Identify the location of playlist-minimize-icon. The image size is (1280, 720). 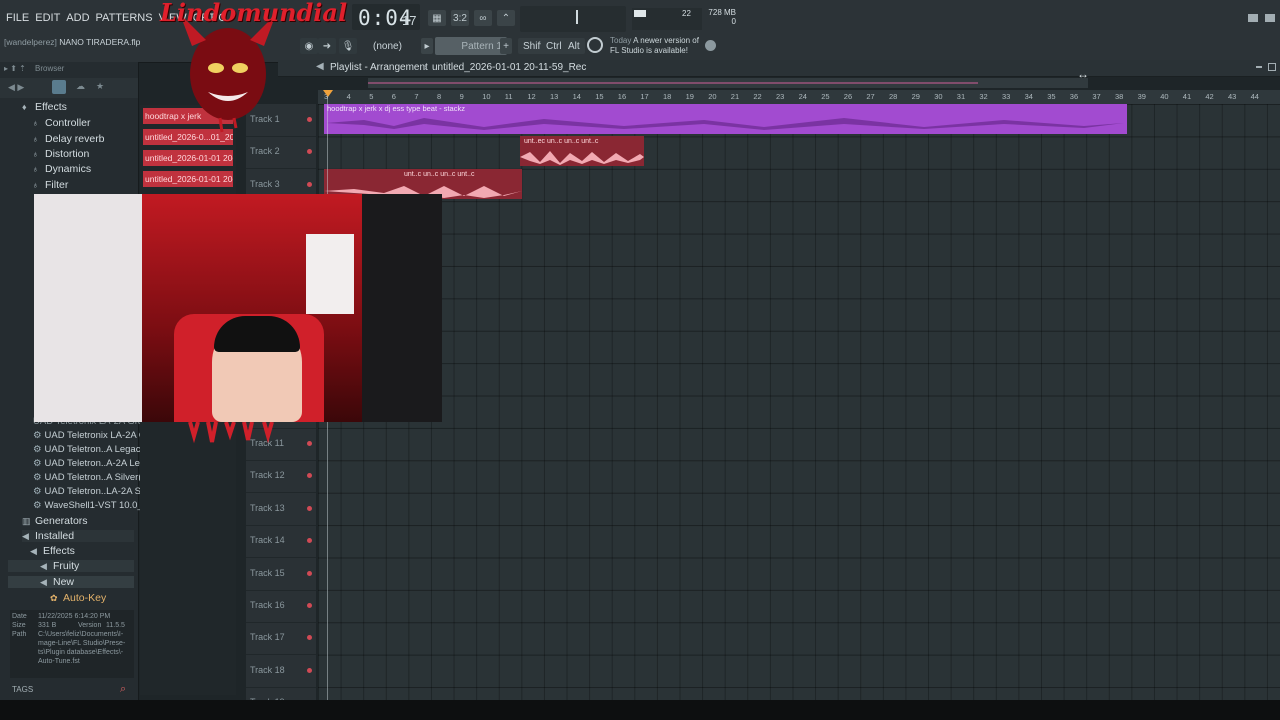
(1259, 67).